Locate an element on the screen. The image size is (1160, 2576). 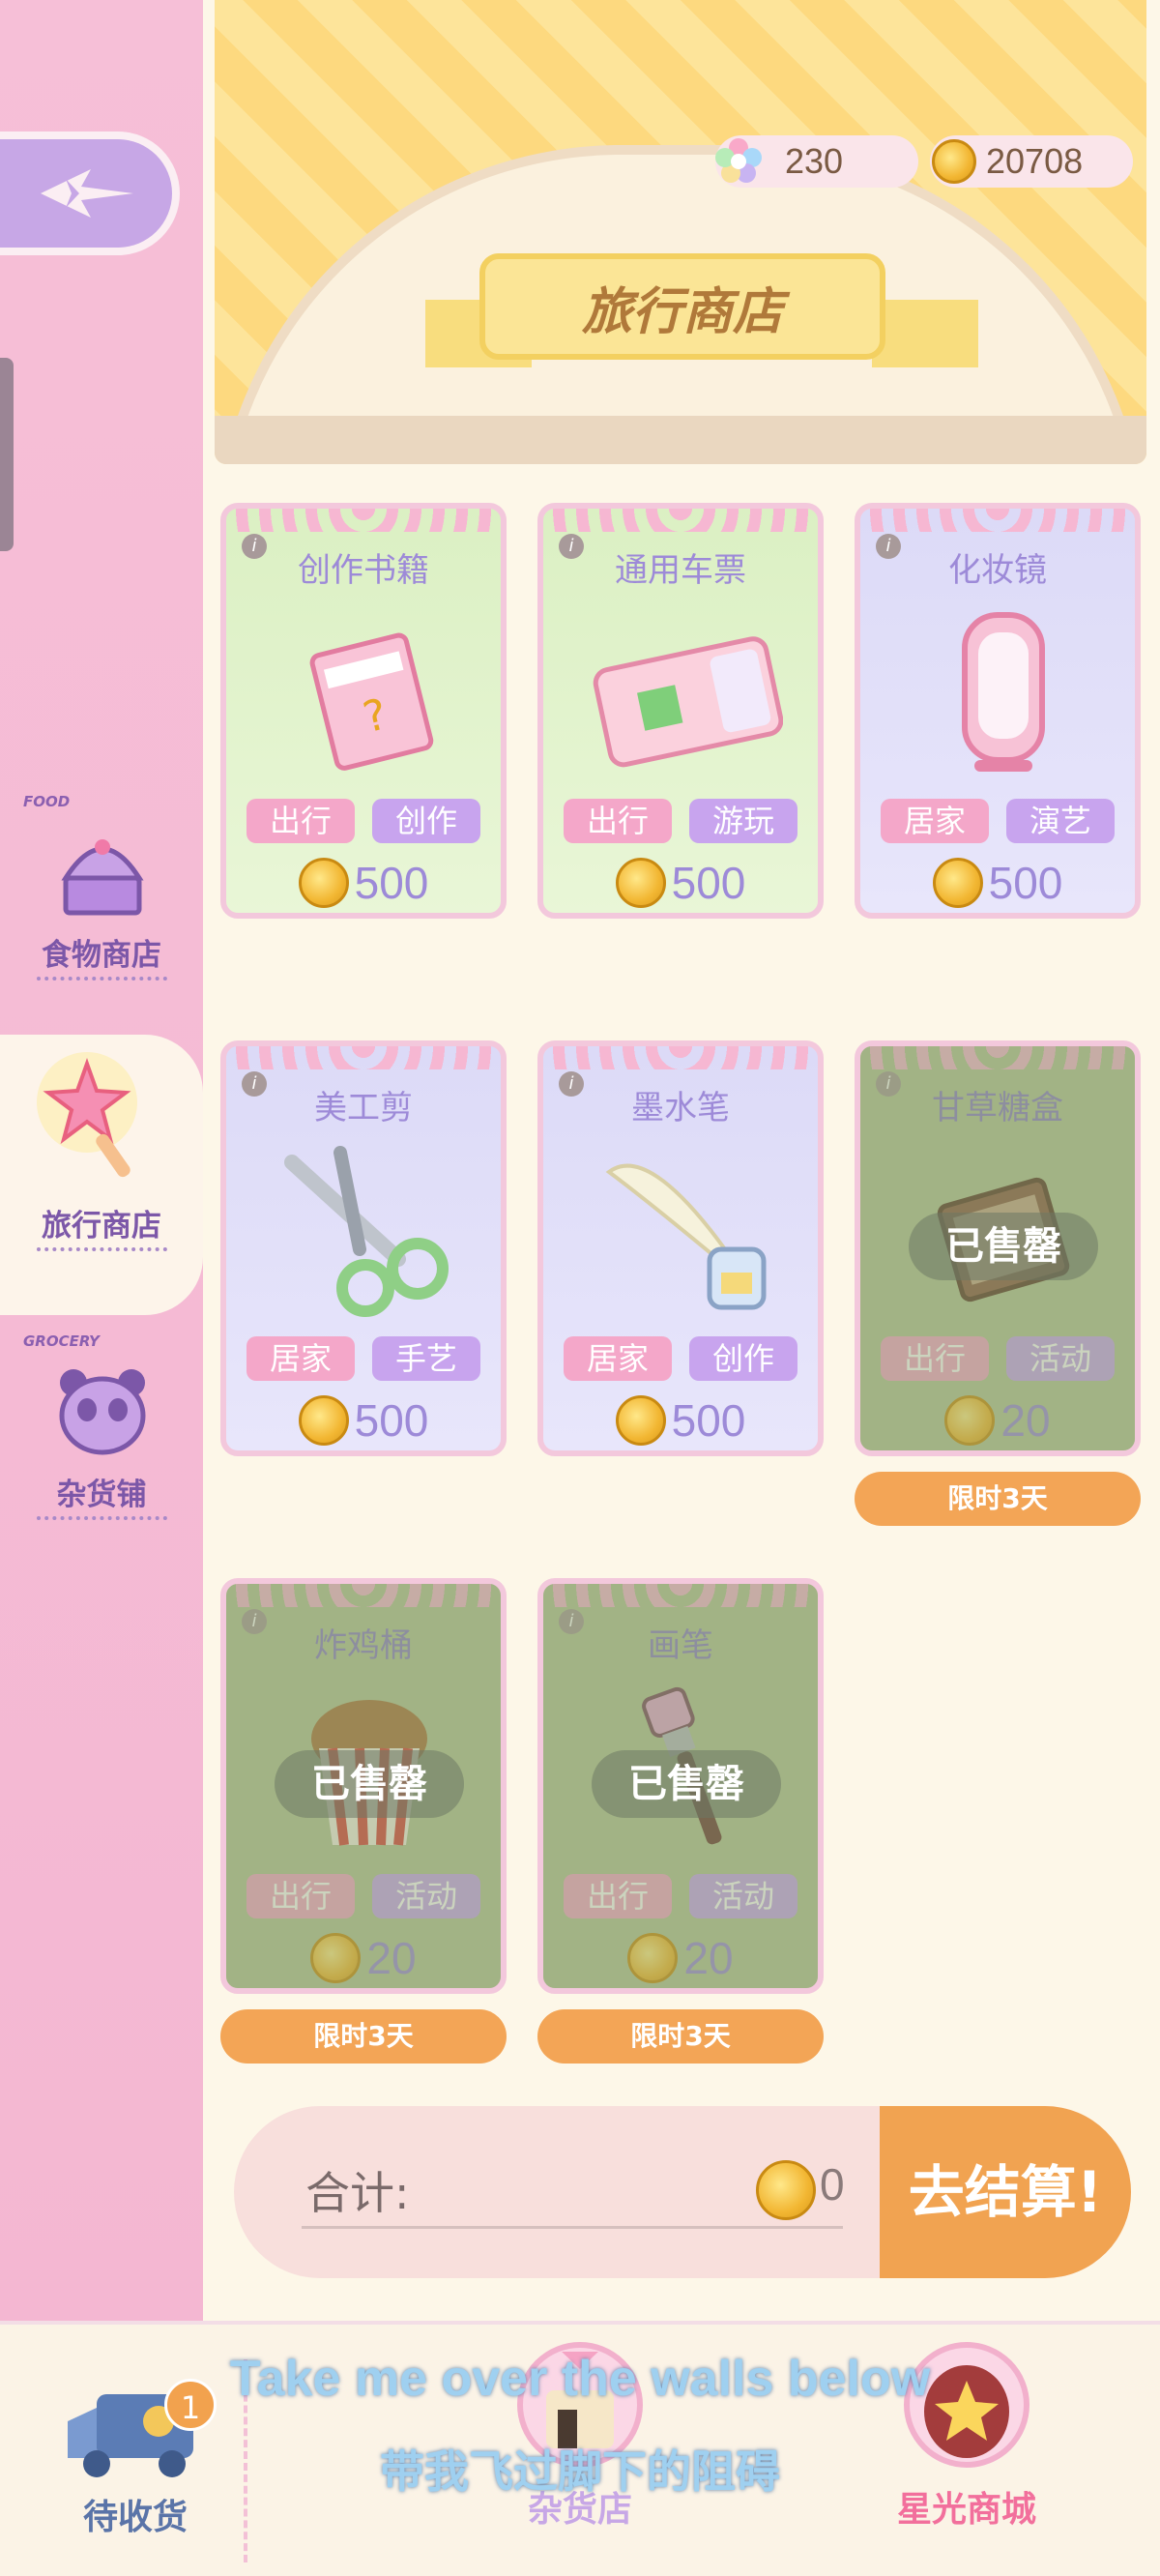
product-card: i 创作书籍 ? 出行 创作 500 is located at coordinates (363, 711).